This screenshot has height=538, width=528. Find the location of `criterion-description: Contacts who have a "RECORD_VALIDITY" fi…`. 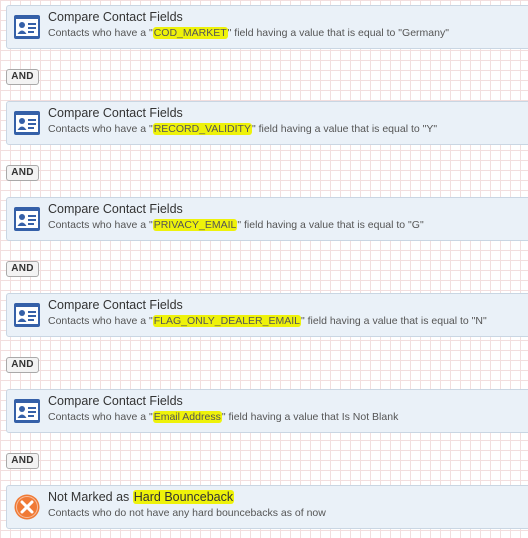

criterion-description: Contacts who have a "RECORD_VALIDITY" fi… is located at coordinates (242, 129).